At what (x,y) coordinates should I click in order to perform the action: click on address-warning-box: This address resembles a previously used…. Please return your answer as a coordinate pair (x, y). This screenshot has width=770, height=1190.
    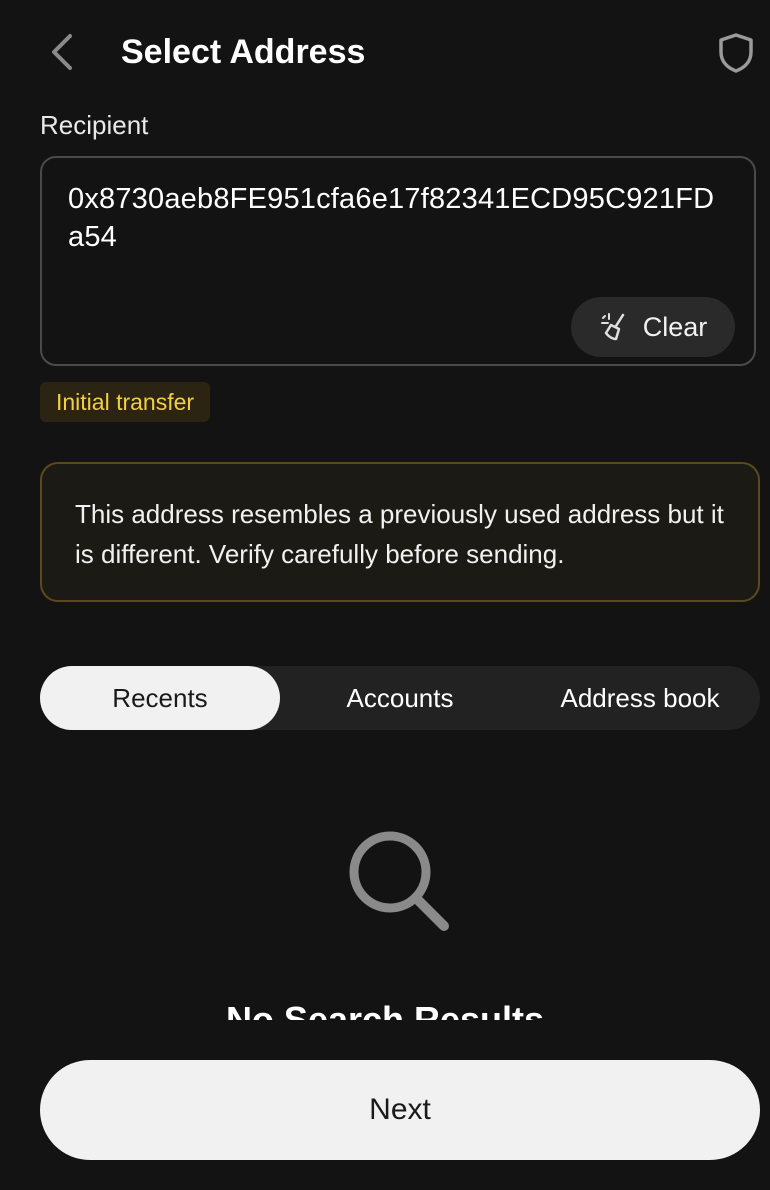
    Looking at the image, I should click on (400, 532).